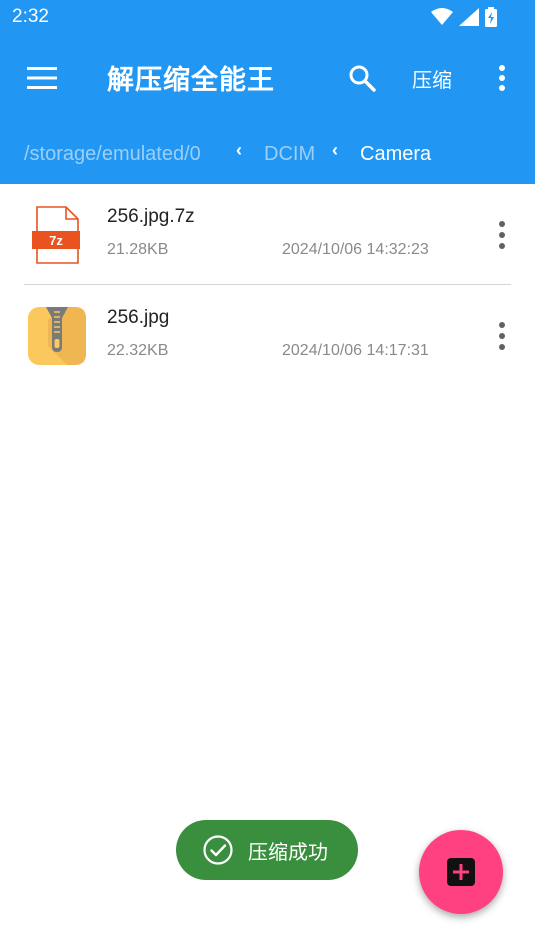 This screenshot has width=535, height=951. What do you see at coordinates (57, 336) in the screenshot?
I see `zip-file-icon` at bounding box center [57, 336].